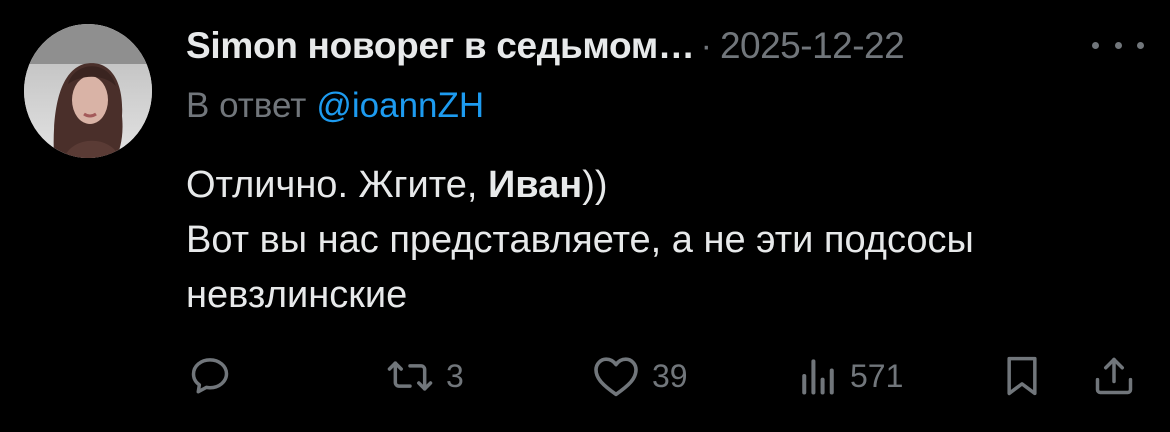 The height and width of the screenshot is (432, 1170). I want to click on avatar-image, so click(88, 91).